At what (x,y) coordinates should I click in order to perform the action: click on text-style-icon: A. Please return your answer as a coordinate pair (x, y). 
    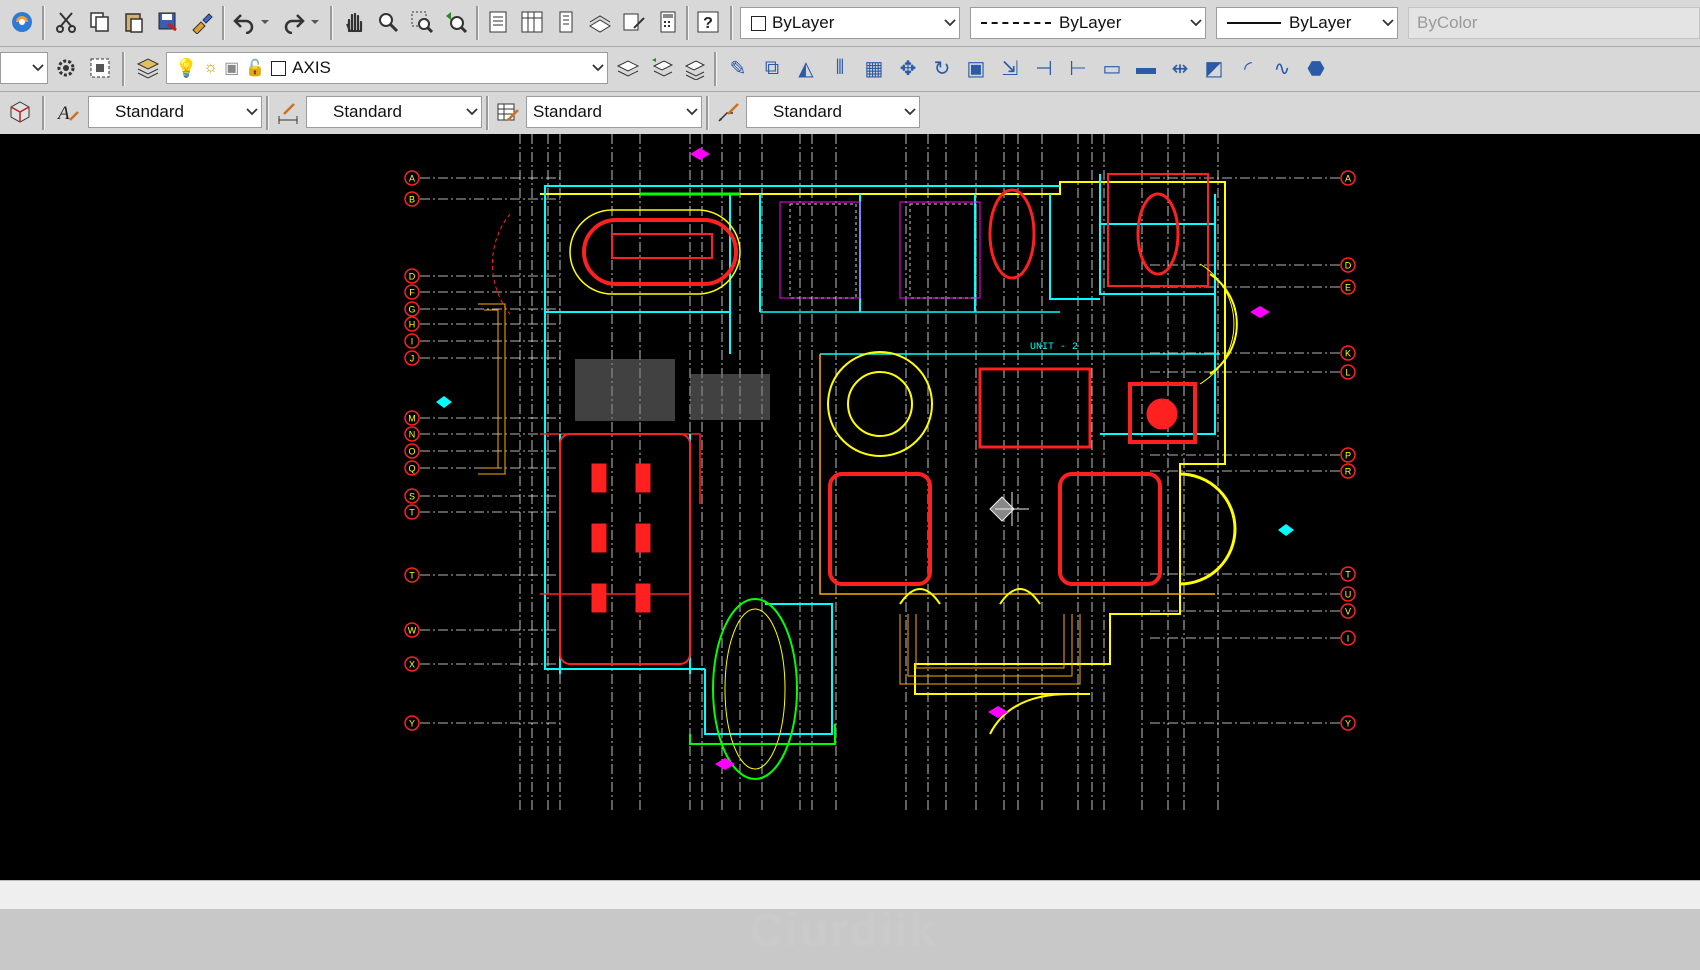
    Looking at the image, I should click on (68, 112).